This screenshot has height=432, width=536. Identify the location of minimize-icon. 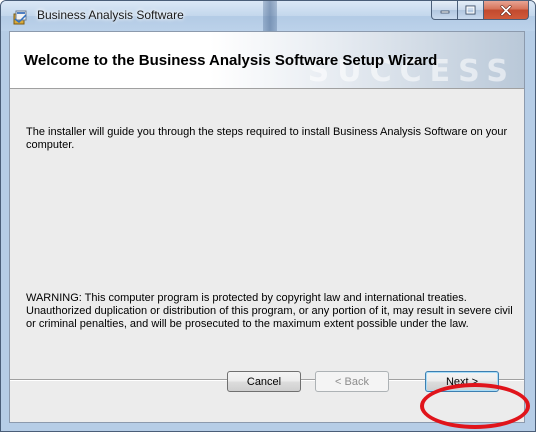
(444, 12).